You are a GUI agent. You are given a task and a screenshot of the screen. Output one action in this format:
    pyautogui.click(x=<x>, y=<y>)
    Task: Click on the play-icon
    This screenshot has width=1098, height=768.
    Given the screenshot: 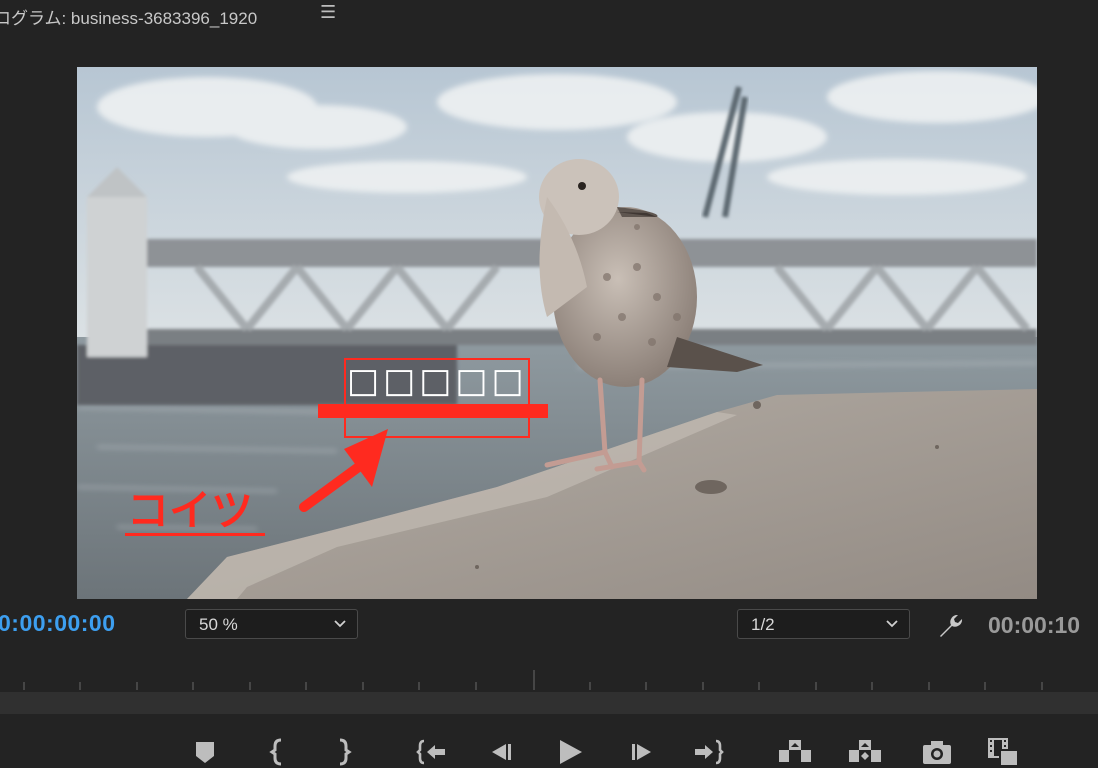 What is the action you would take?
    pyautogui.click(x=571, y=752)
    